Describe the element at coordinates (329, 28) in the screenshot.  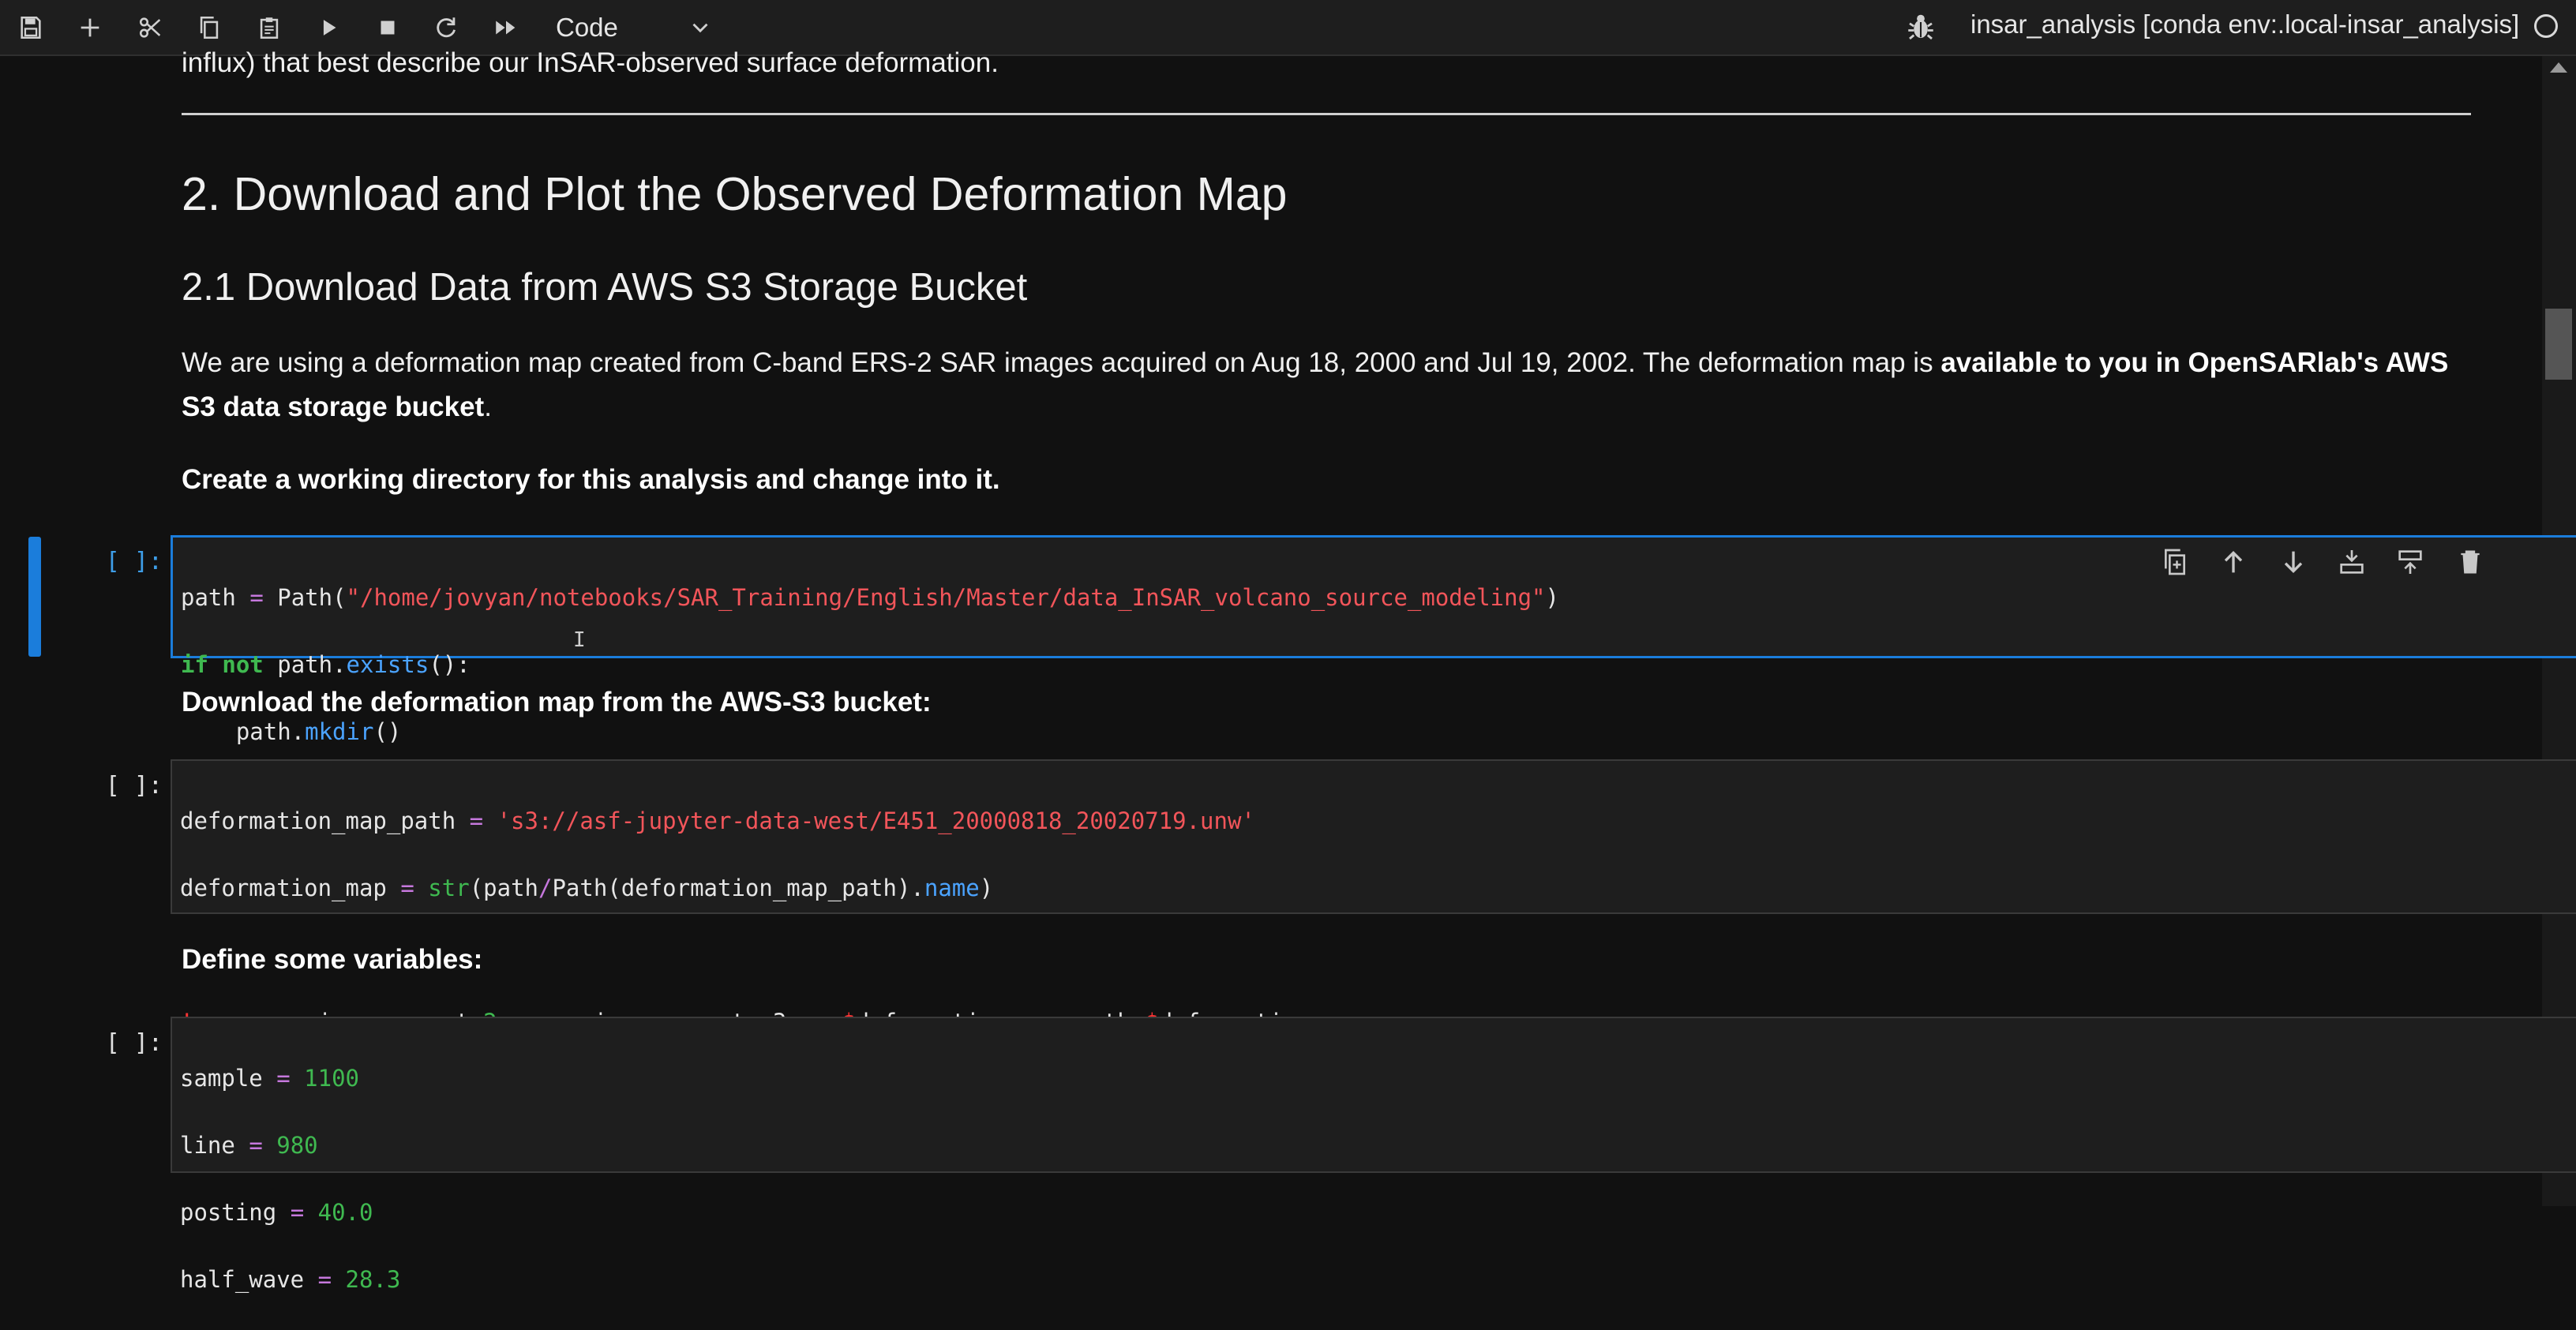
I see `run-icon` at that location.